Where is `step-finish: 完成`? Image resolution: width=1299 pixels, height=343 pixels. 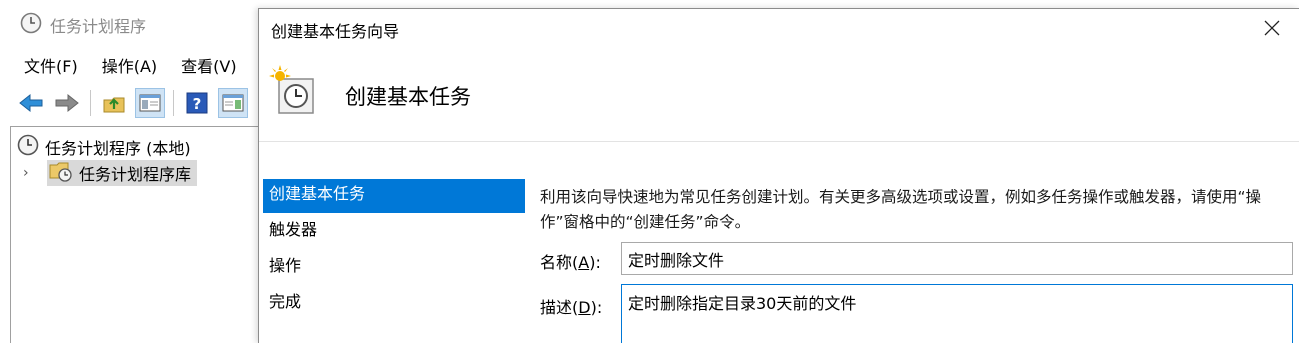
step-finish: 完成 is located at coordinates (394, 303).